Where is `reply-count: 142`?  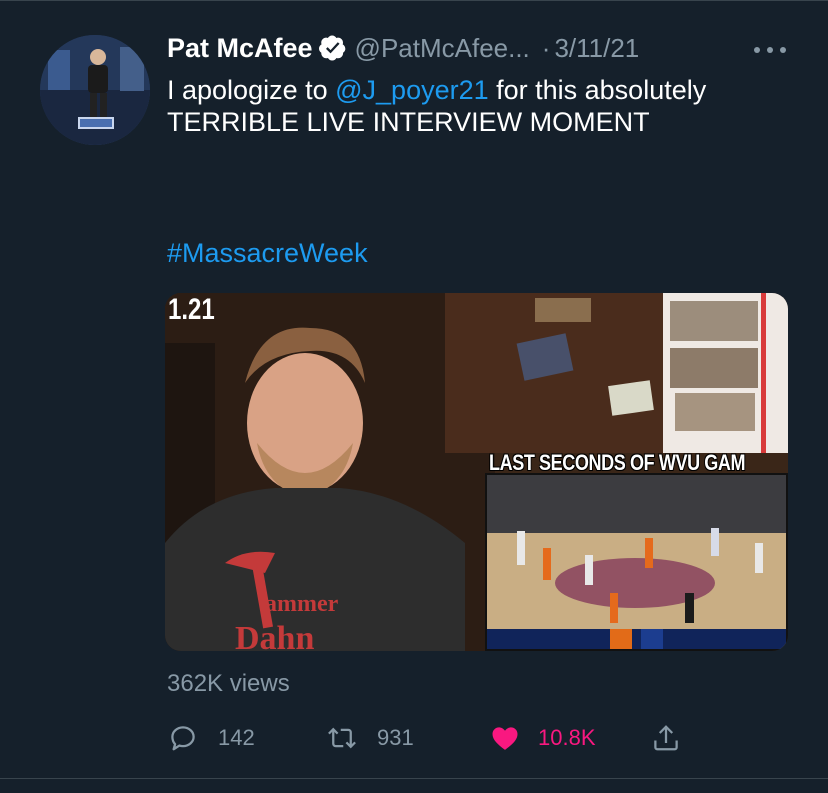 reply-count: 142 is located at coordinates (236, 737).